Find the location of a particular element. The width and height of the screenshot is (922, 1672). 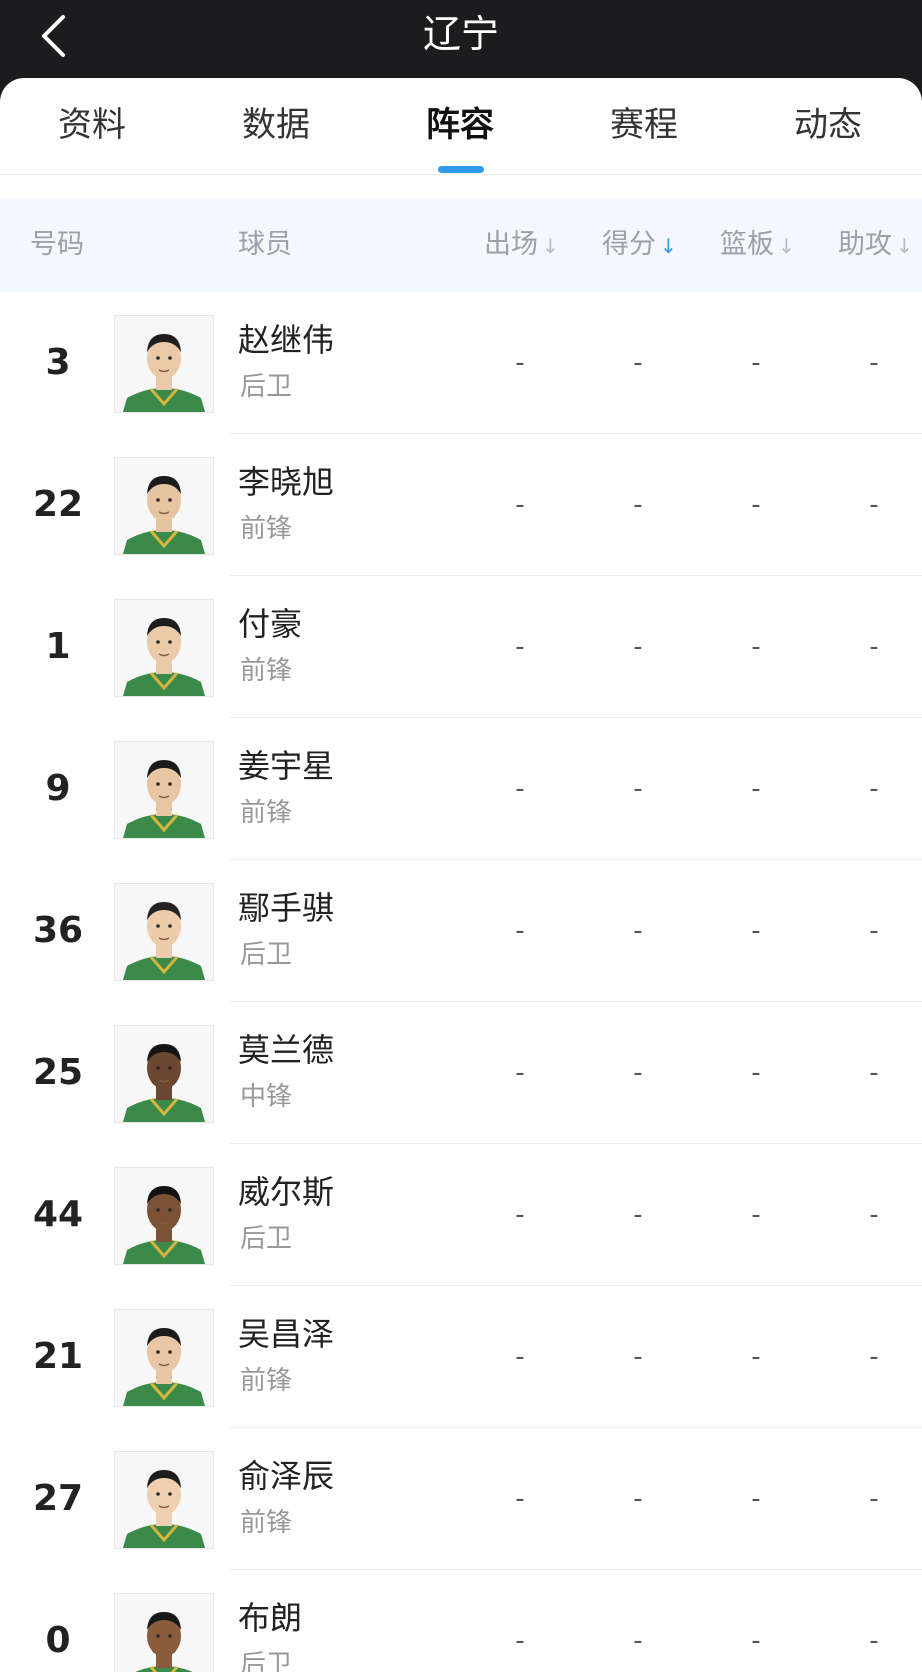

column-header-points: 得分 ↓ is located at coordinates (639, 245).